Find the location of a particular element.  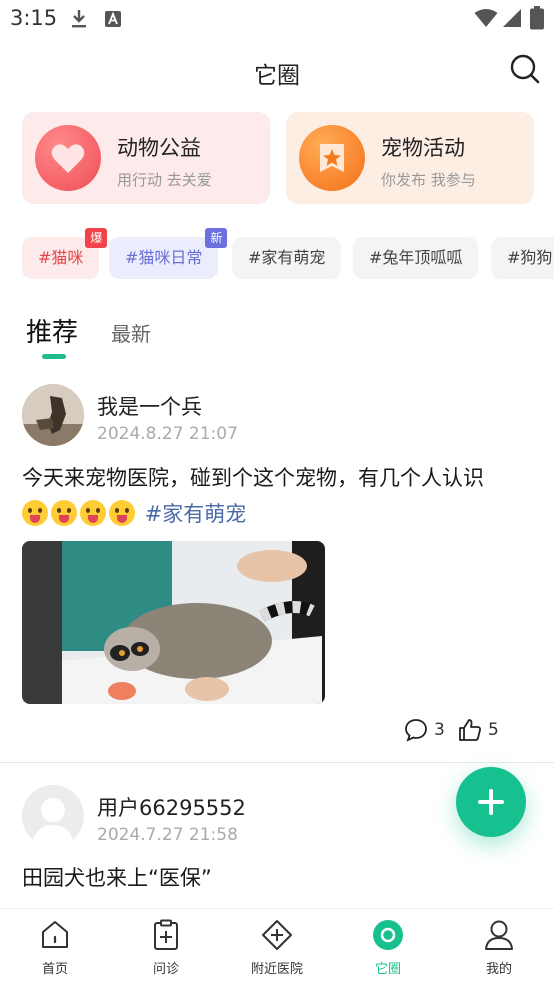

star-card-icon is located at coordinates (332, 158).